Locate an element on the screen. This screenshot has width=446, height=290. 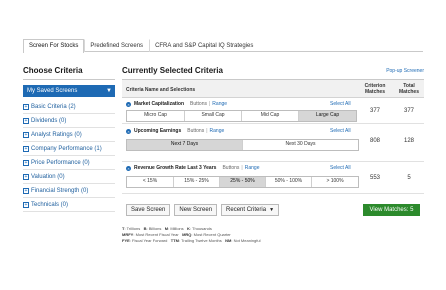
criteria-category-label: Dividends (0) is located at coordinates (49, 120).